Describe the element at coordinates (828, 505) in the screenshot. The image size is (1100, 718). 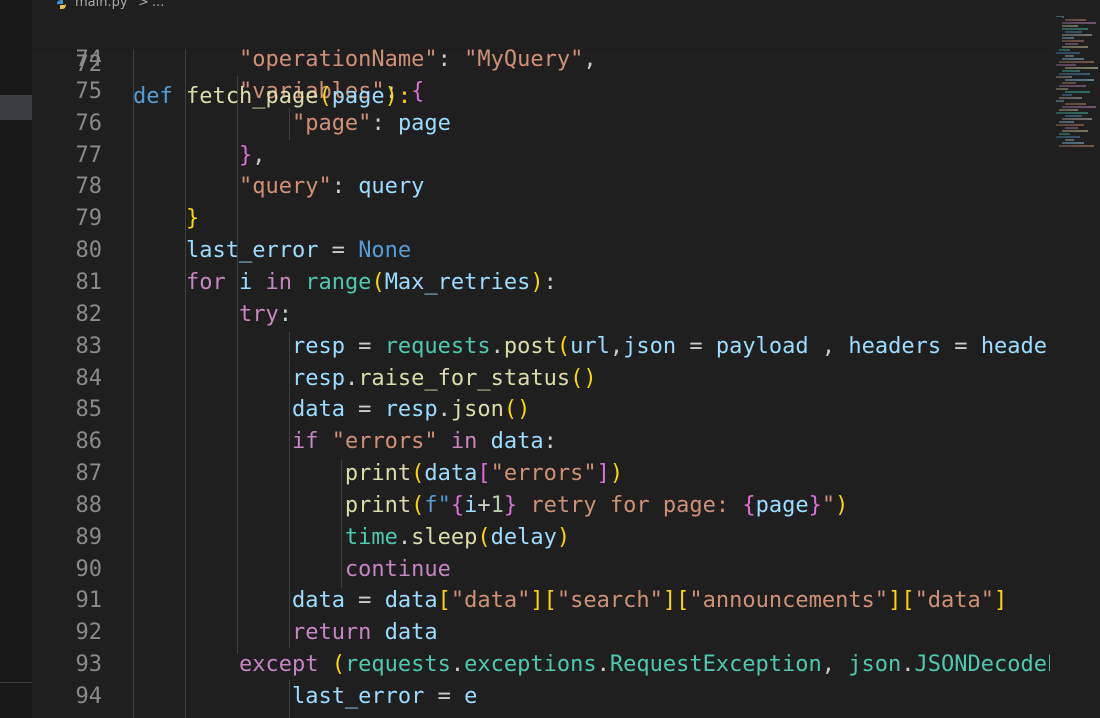
I see `code-token: "` at that location.